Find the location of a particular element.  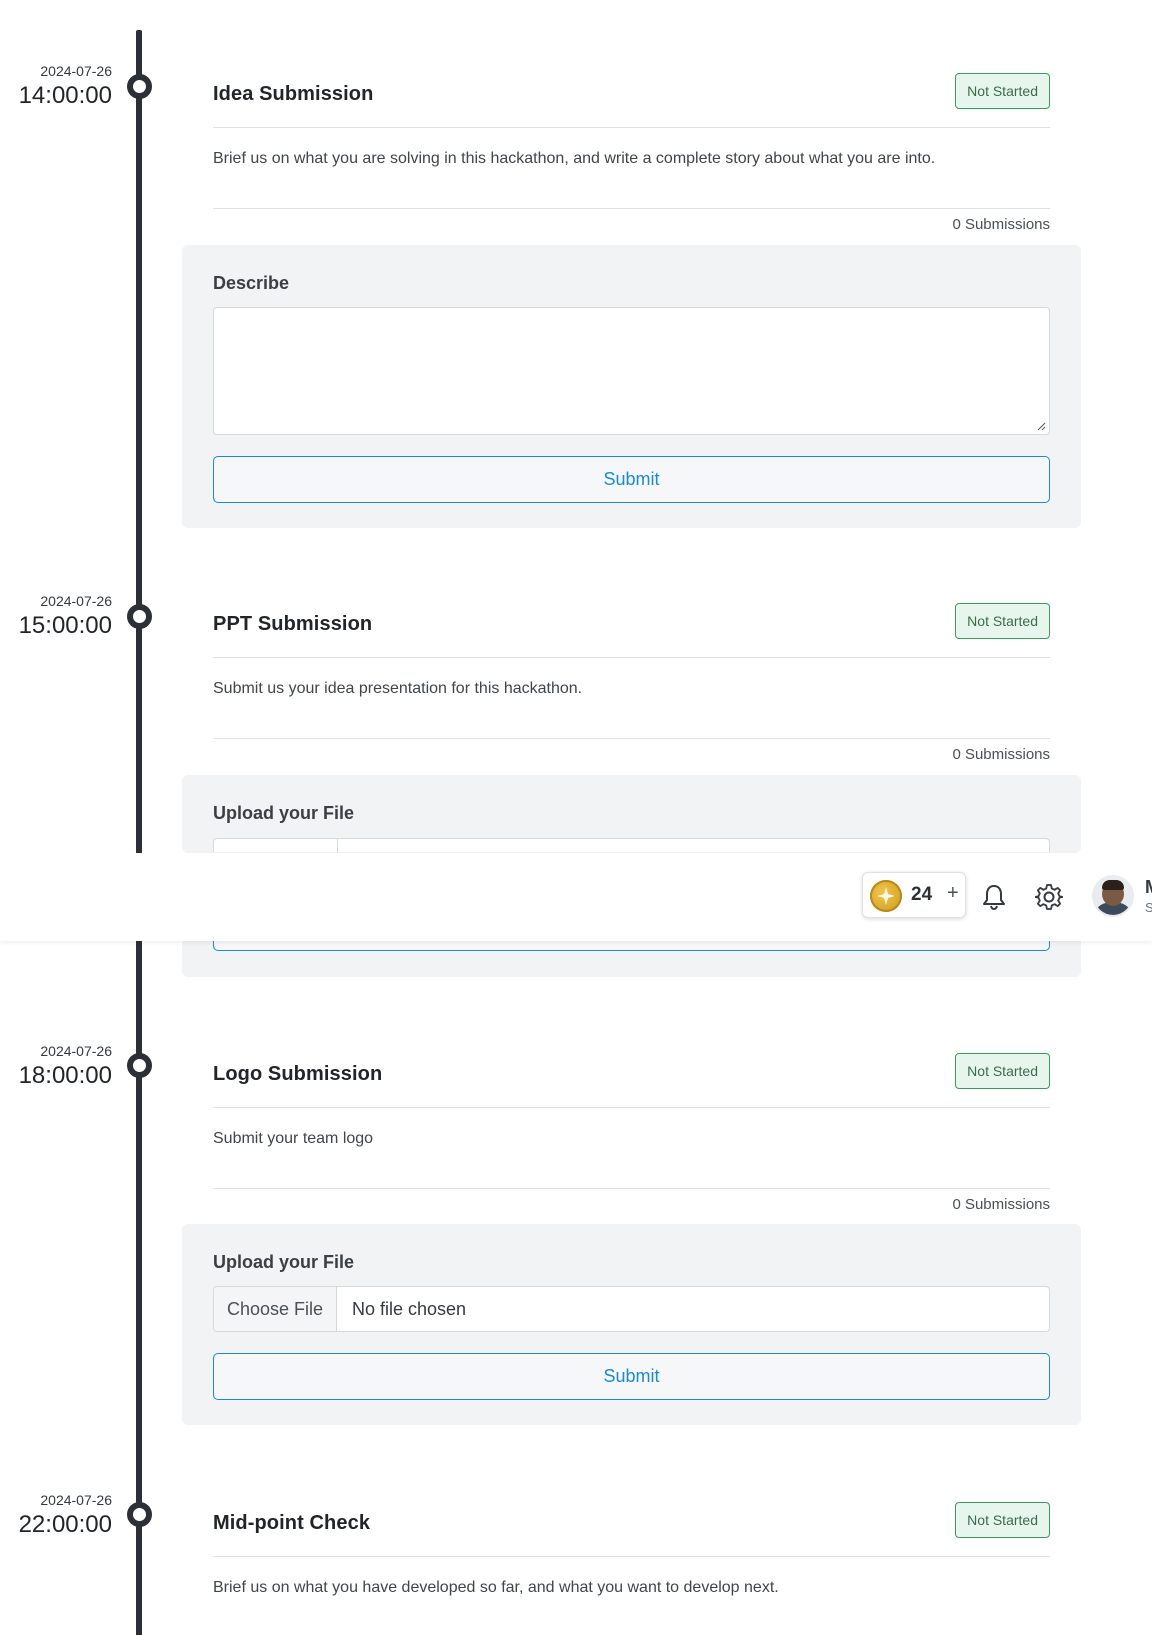

timeline-line is located at coordinates (139, 832).